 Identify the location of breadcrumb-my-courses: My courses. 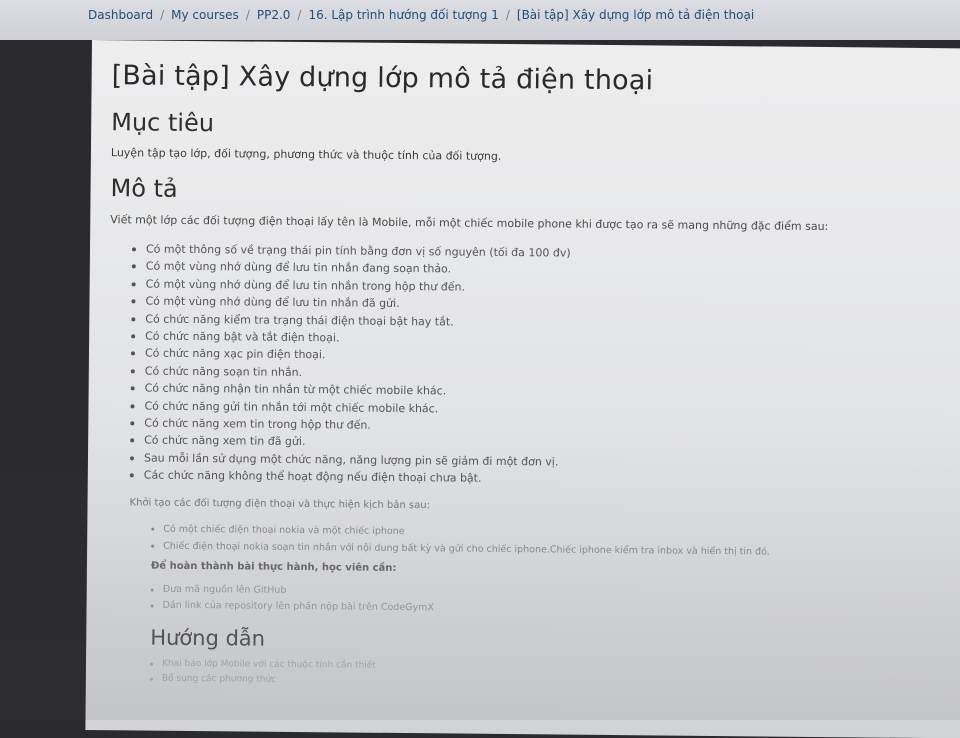
(205, 15).